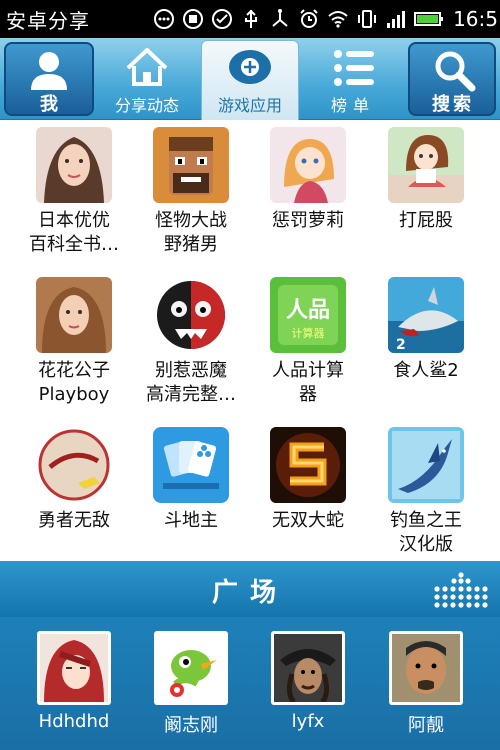 Image resolution: width=500 pixels, height=750 pixels. What do you see at coordinates (164, 19) in the screenshot?
I see `more-icon` at bounding box center [164, 19].